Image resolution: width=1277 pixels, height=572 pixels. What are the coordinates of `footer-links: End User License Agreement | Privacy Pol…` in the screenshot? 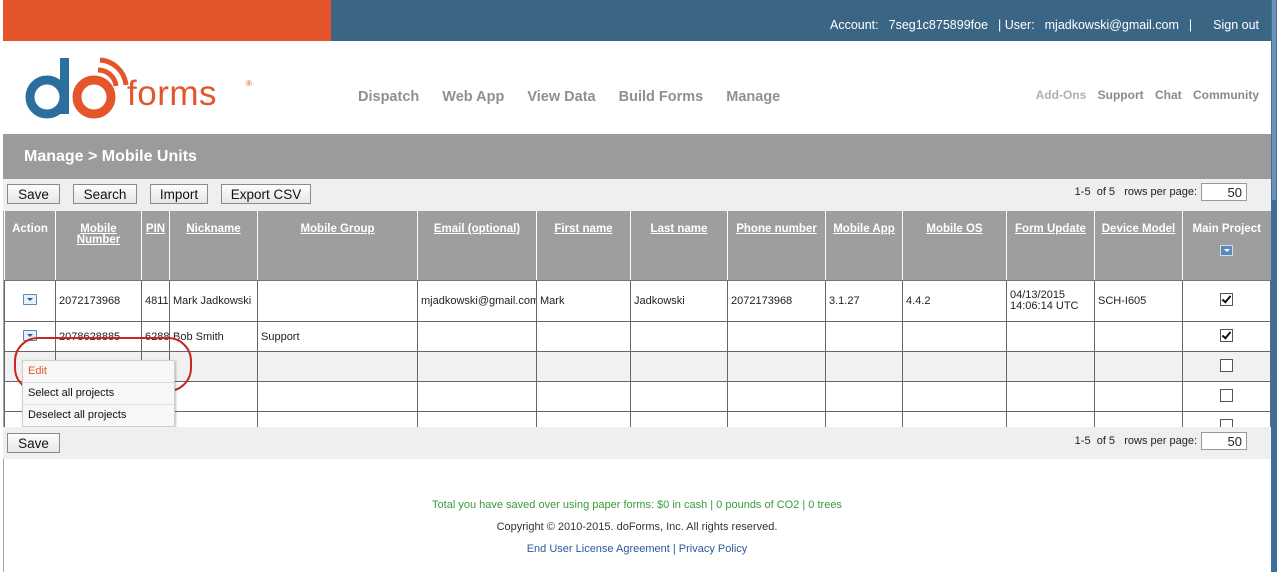 It's located at (637, 549).